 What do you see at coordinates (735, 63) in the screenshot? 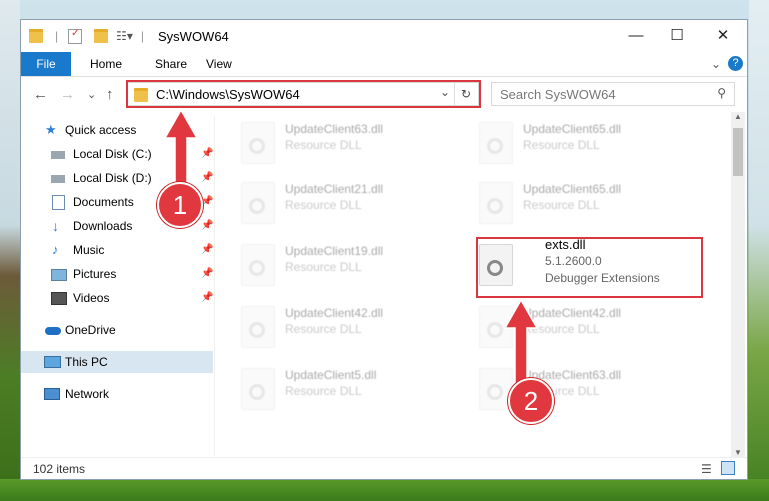
I see `help-icon: ?` at bounding box center [735, 63].